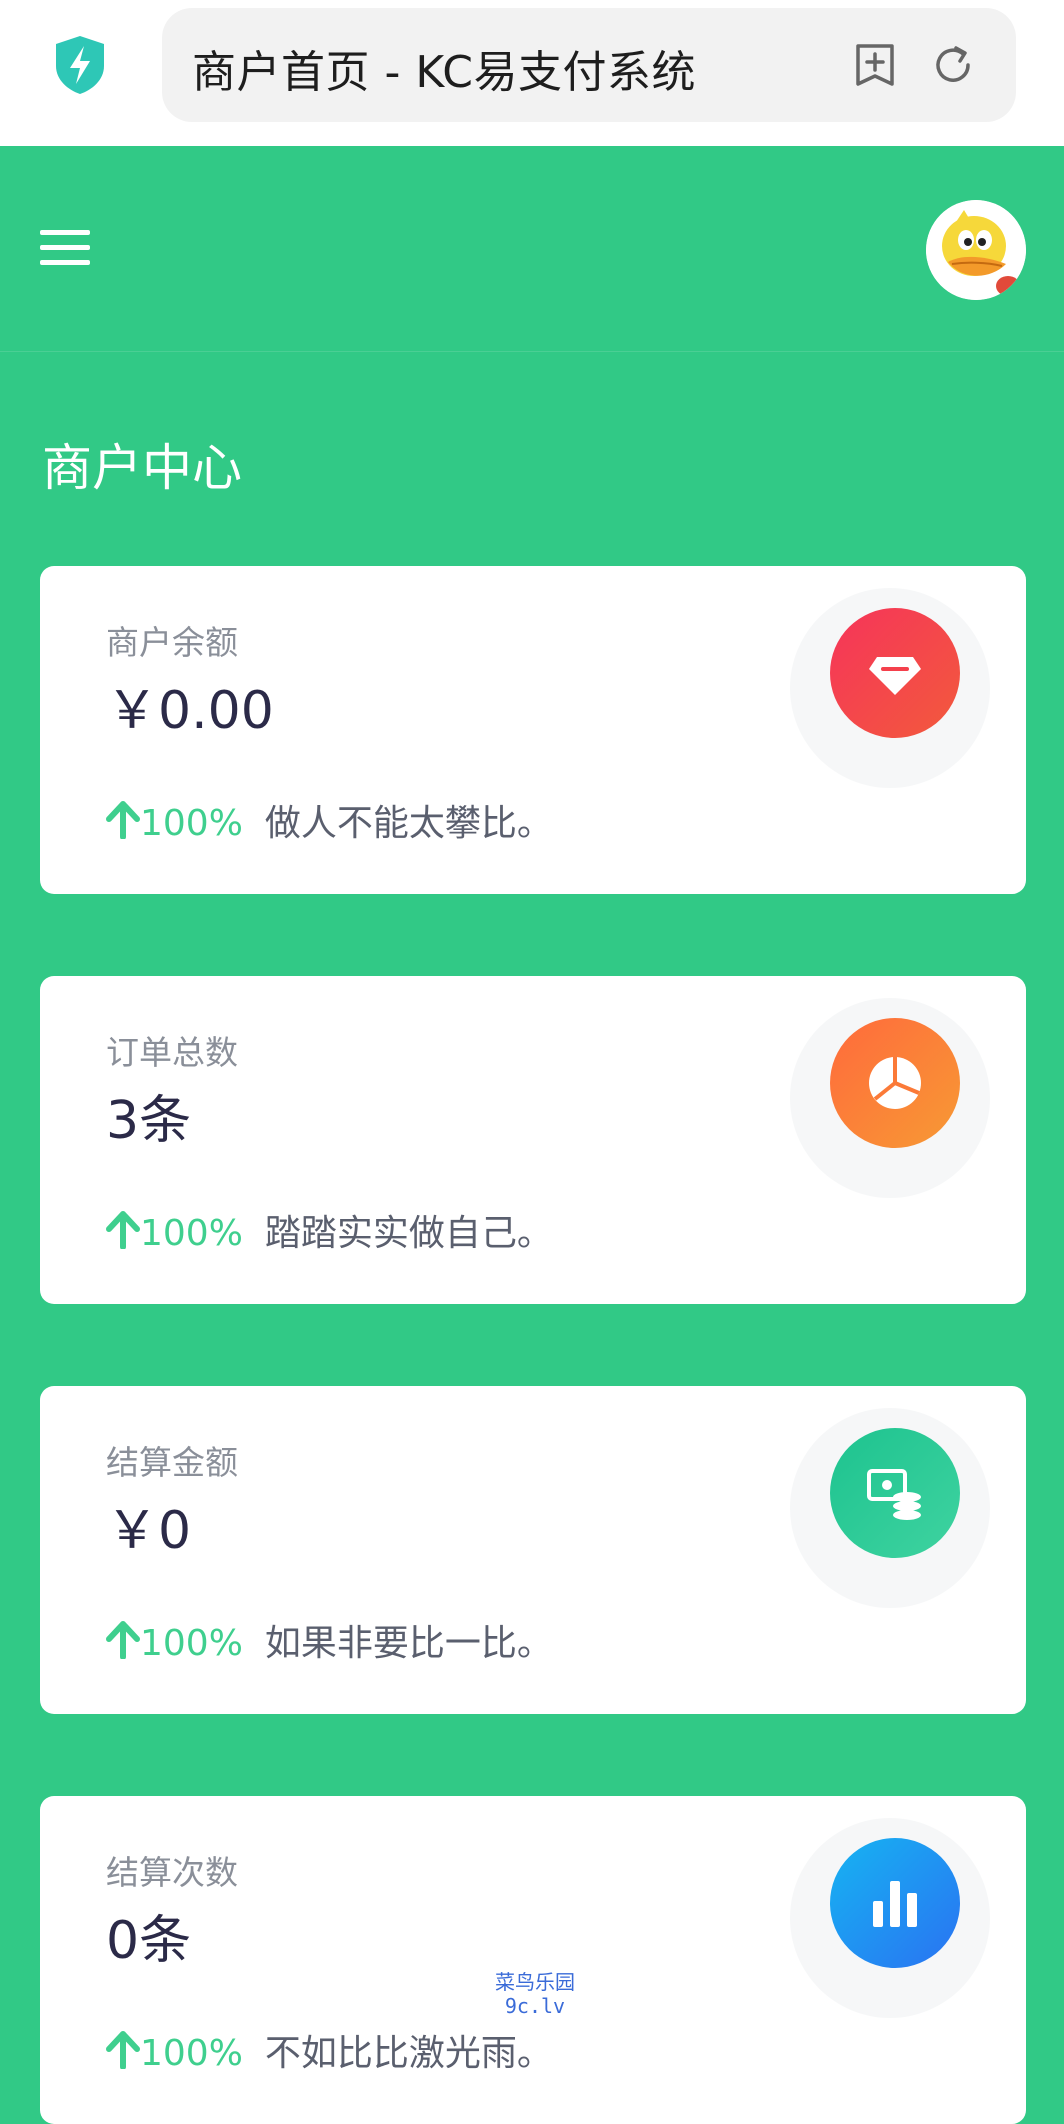 The height and width of the screenshot is (2124, 1064). Describe the element at coordinates (532, 249) in the screenshot. I see `app-header` at that location.